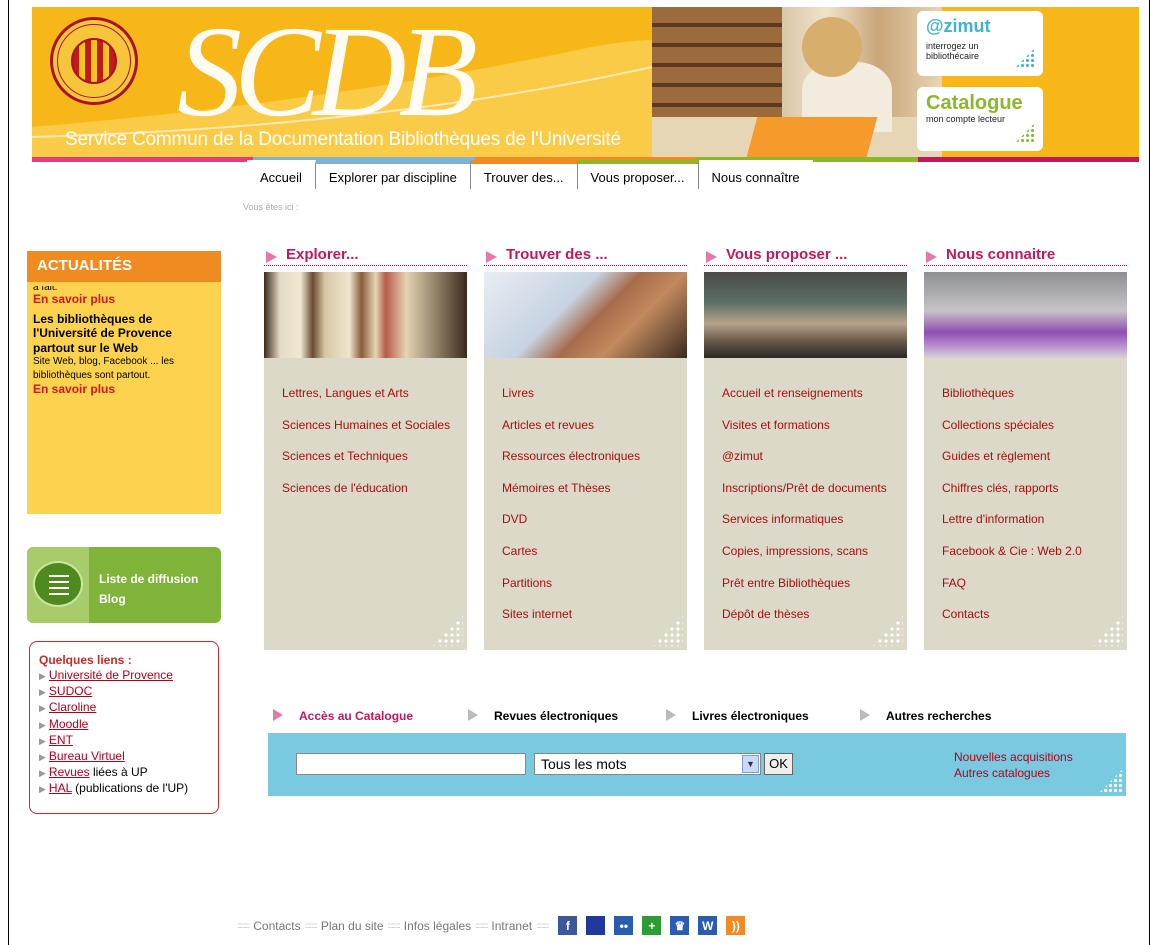 Image resolution: width=1150 pixels, height=945 pixels. Describe the element at coordinates (1025, 256) in the screenshot. I see `column-title: Nous connaitre` at that location.